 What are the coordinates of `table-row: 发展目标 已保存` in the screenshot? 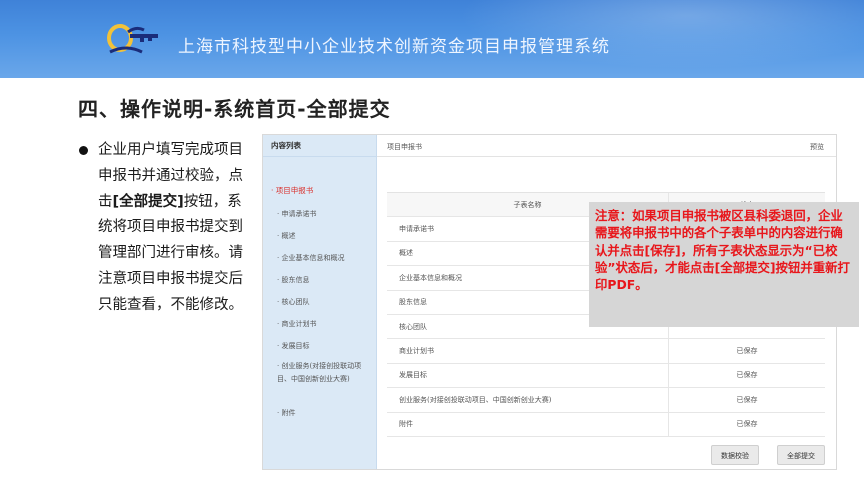 It's located at (606, 376).